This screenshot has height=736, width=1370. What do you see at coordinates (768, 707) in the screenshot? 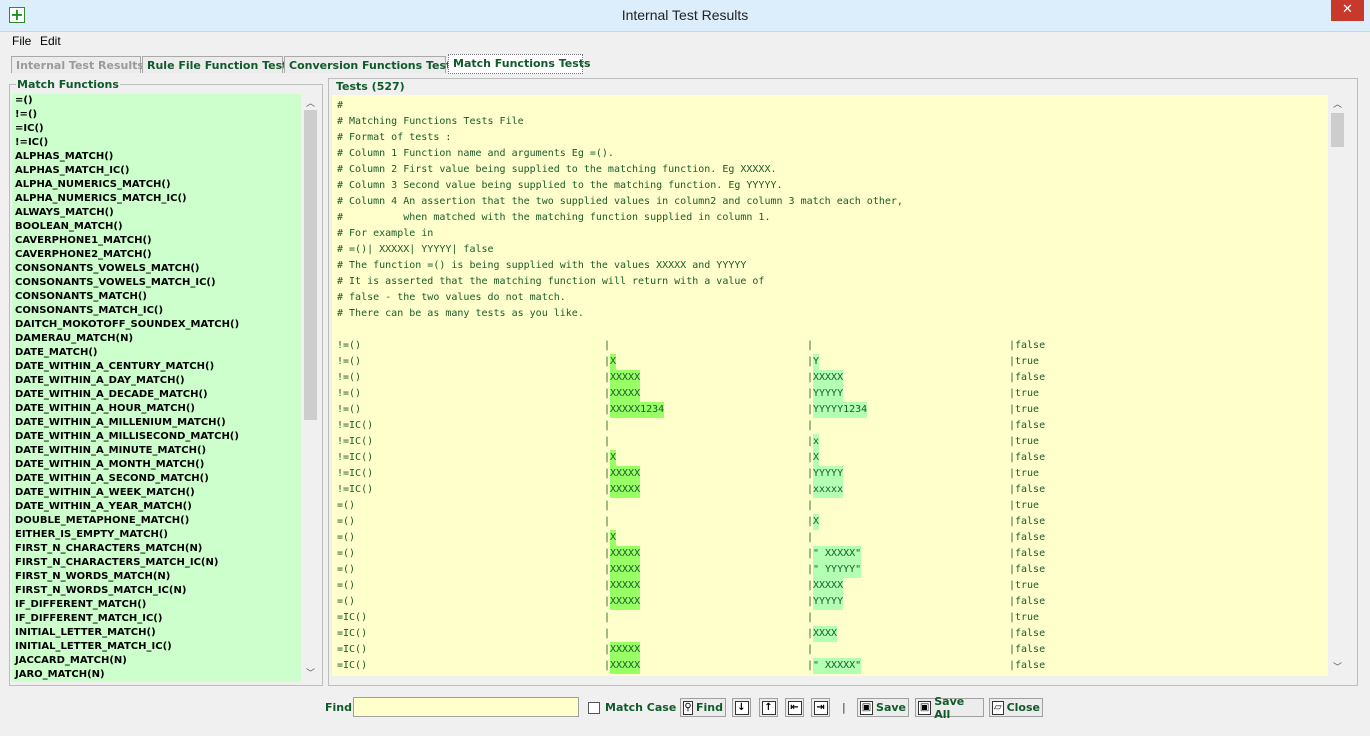
I see `find-previous-up-button: ↑` at bounding box center [768, 707].